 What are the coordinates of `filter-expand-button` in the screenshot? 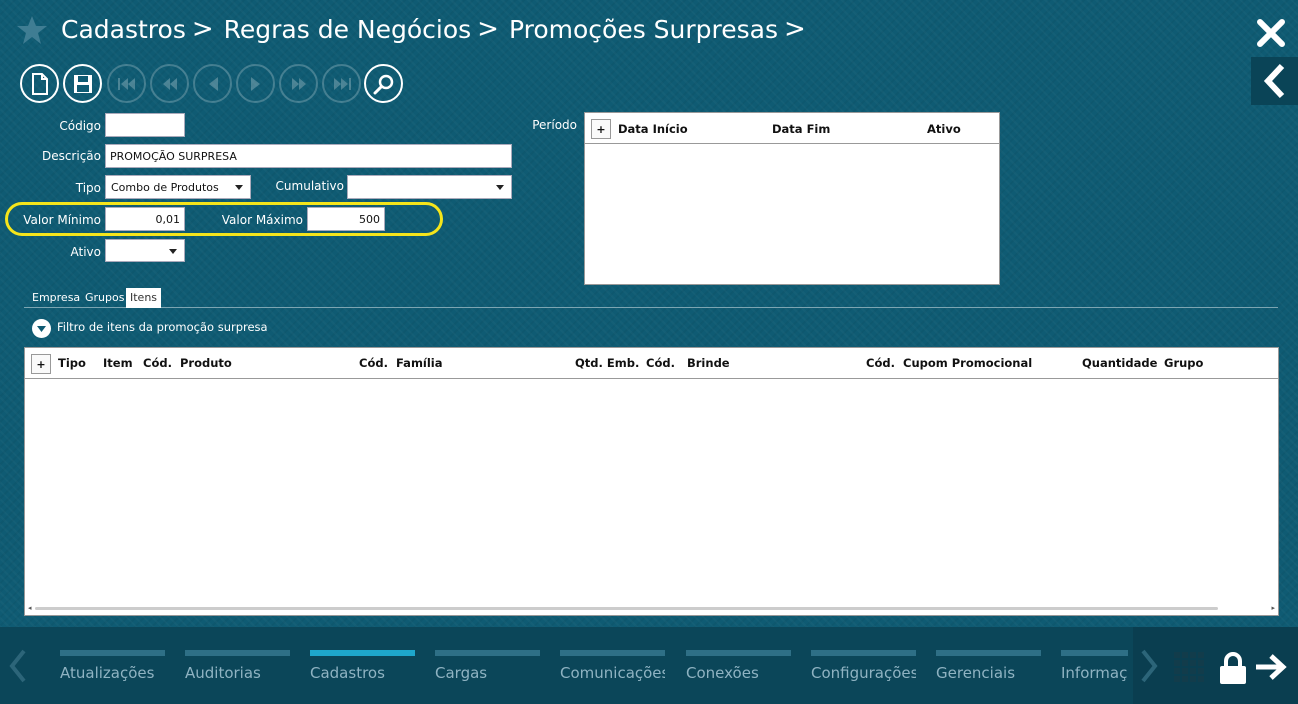 It's located at (41, 328).